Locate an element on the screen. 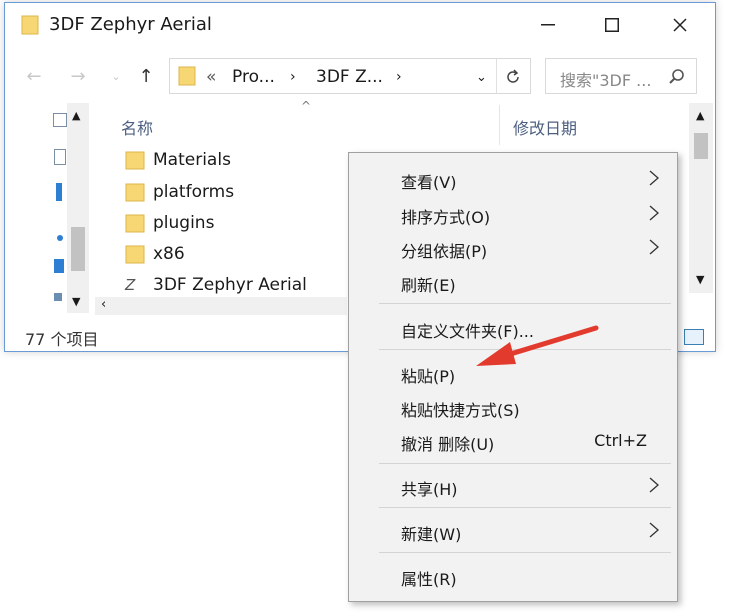 The image size is (742, 615). sort-ascending-icon: ^ is located at coordinates (306, 106).